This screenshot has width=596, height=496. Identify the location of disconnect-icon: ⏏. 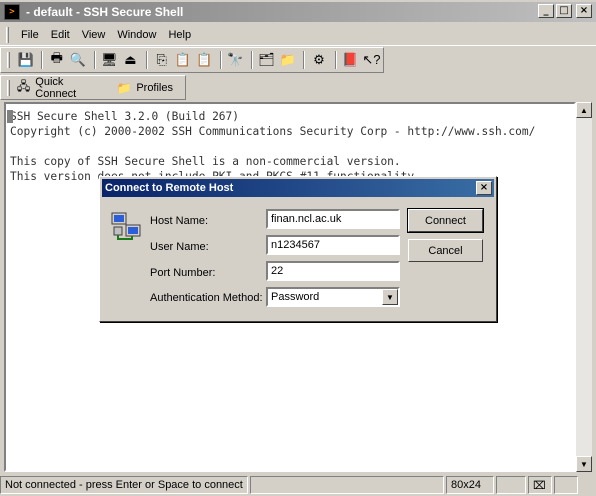
(130, 60).